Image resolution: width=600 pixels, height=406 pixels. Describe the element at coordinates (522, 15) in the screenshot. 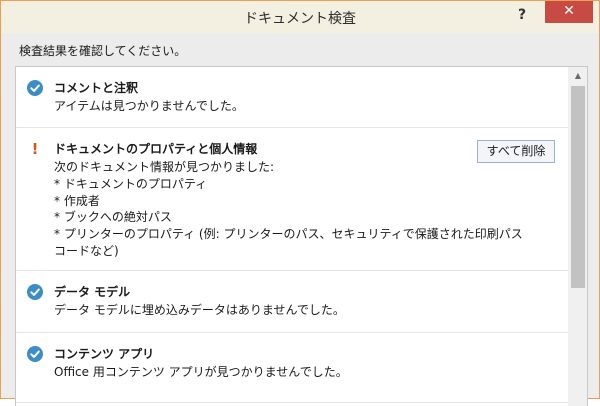

I see `help-button: ?` at that location.